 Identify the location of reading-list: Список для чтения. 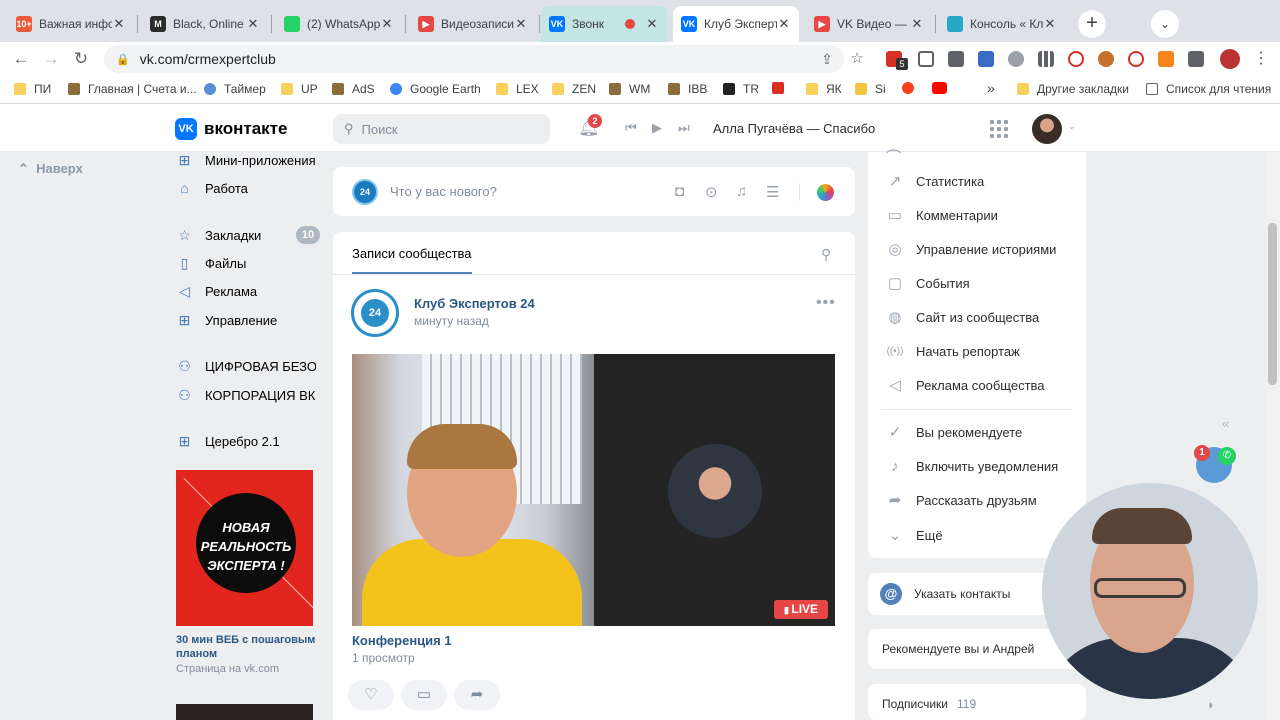
(1208, 89).